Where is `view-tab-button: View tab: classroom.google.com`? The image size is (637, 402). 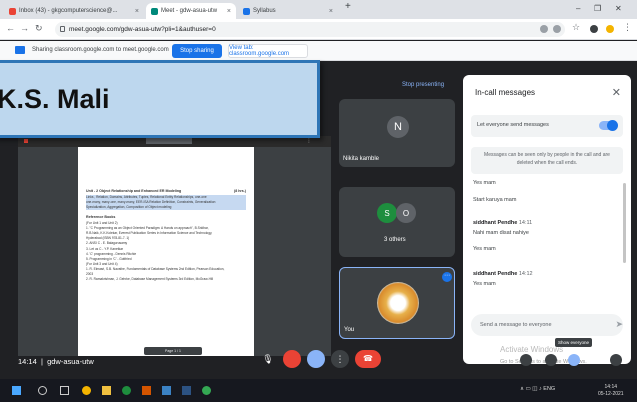 view-tab-button: View tab: classroom.google.com is located at coordinates (268, 51).